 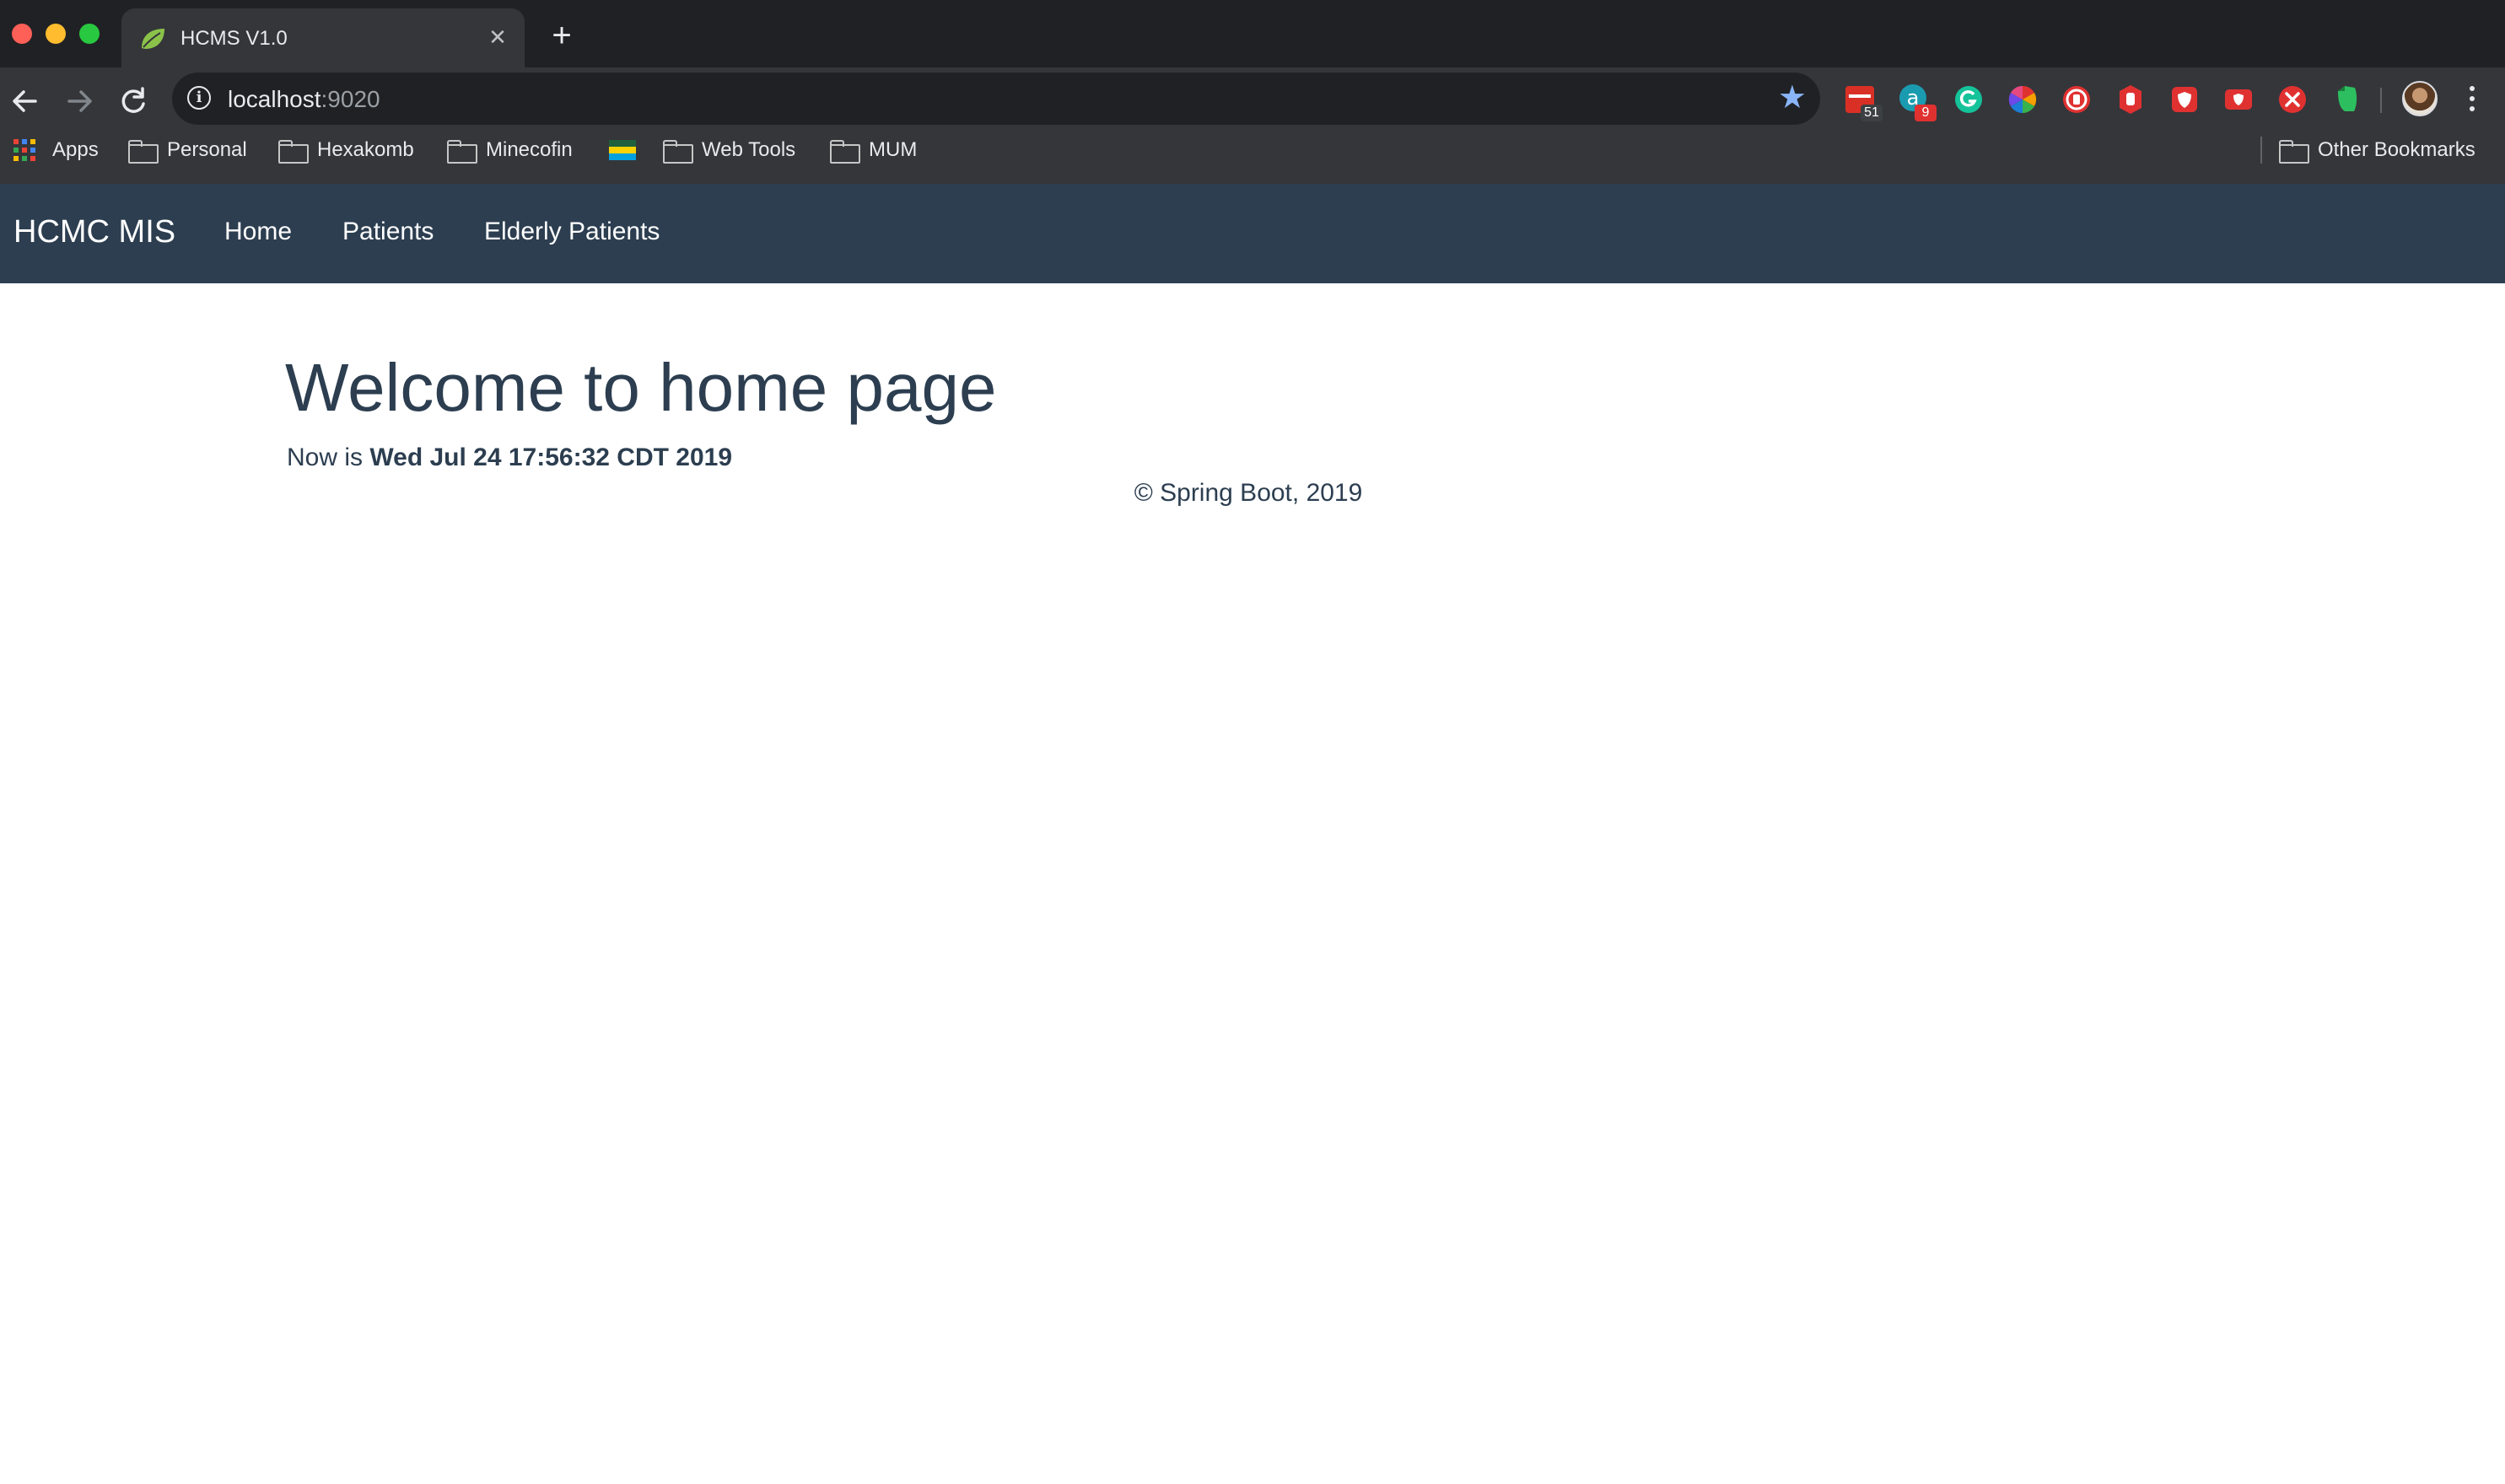 What do you see at coordinates (641, 387) in the screenshot?
I see `page-title: Welcome to home page` at bounding box center [641, 387].